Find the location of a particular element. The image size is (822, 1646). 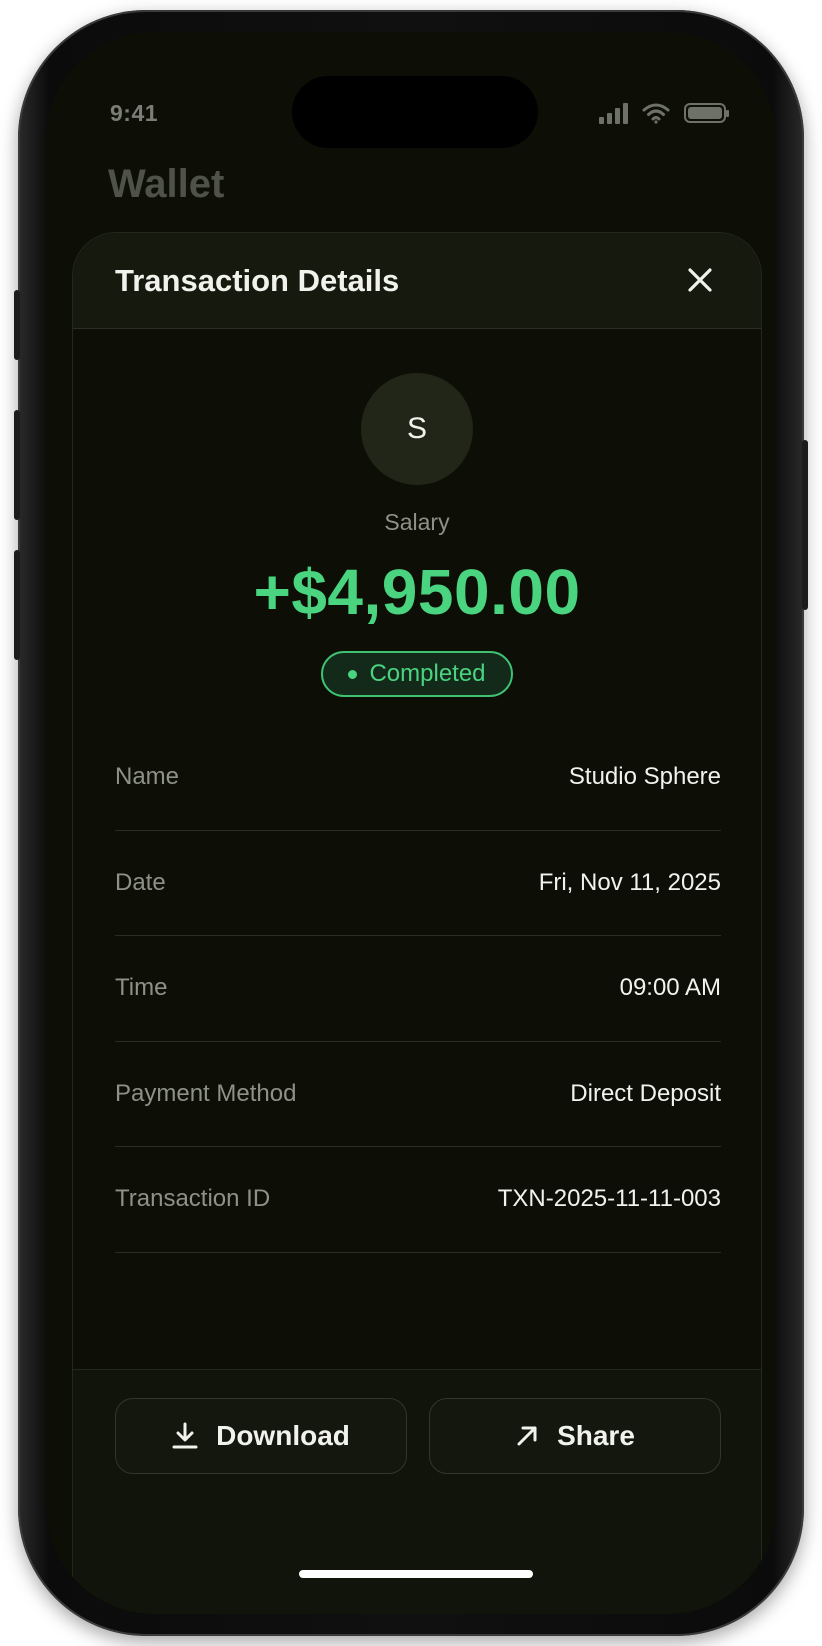

status-icons is located at coordinates (664, 113).